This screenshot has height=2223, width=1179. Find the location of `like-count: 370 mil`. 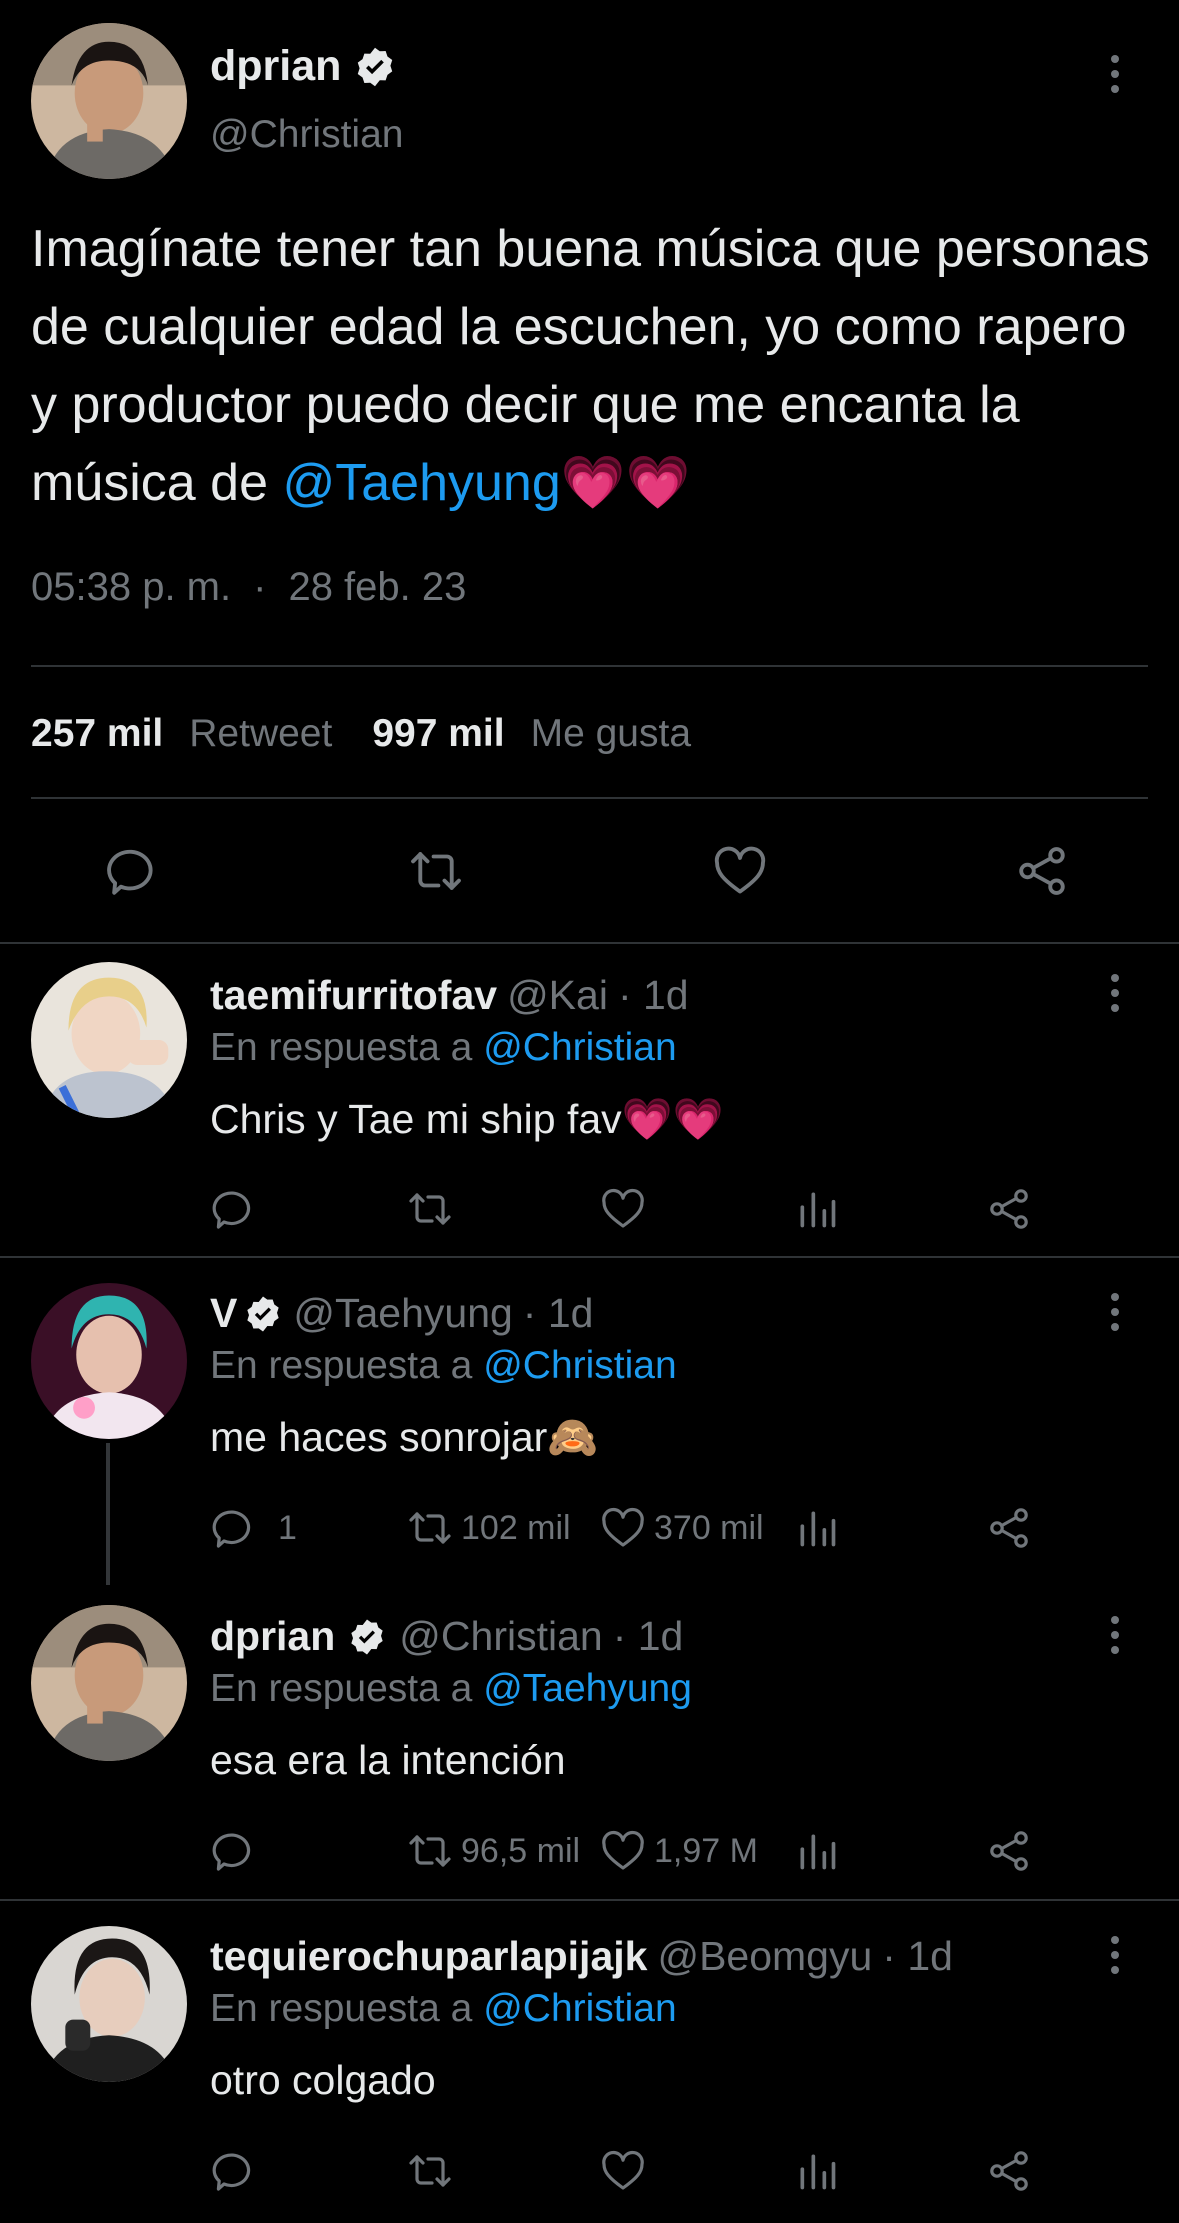

like-count: 370 mil is located at coordinates (709, 1527).